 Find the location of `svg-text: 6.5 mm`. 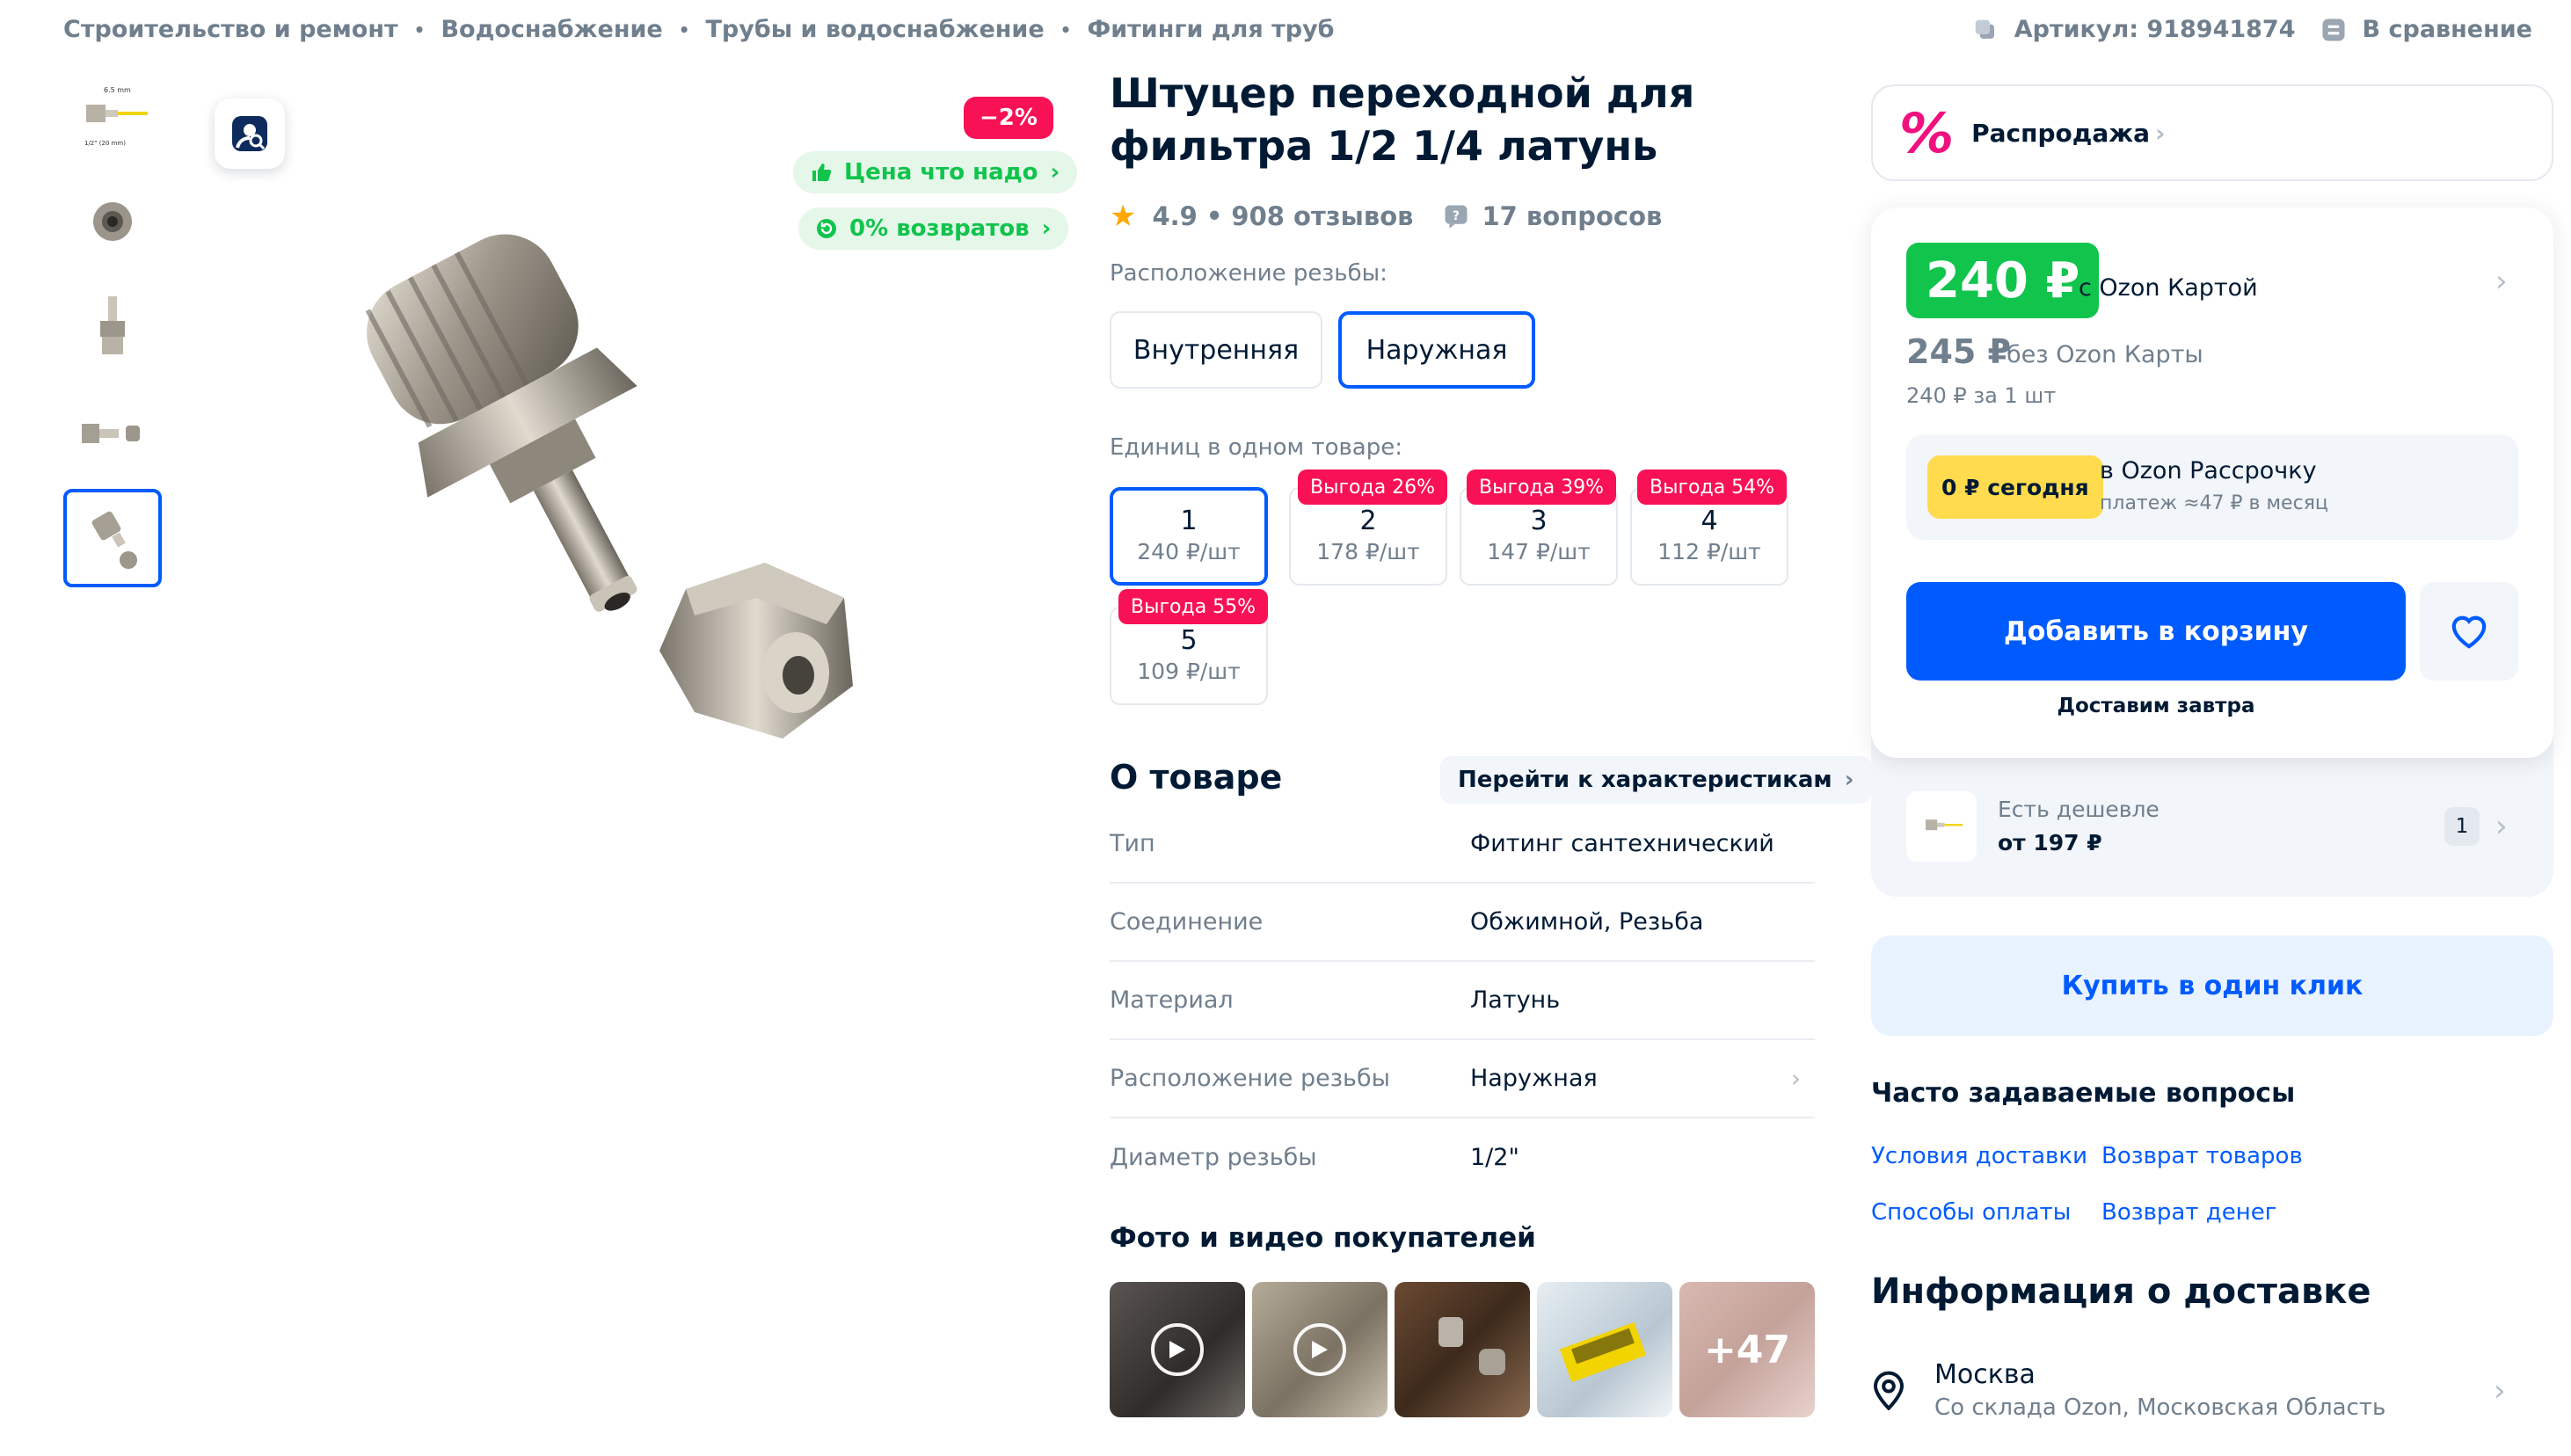

svg-text: 6.5 mm is located at coordinates (117, 90).